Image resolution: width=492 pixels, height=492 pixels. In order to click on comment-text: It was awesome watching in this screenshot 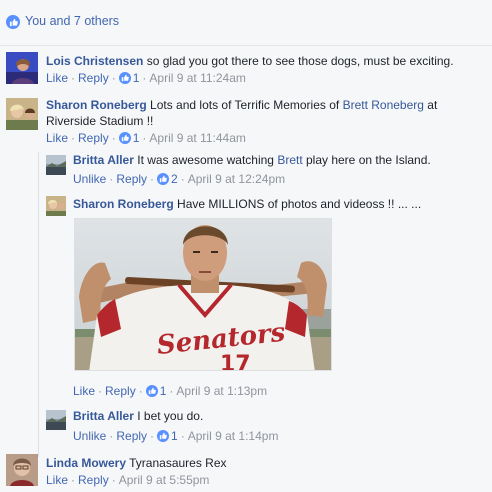, I will do `click(207, 160)`.